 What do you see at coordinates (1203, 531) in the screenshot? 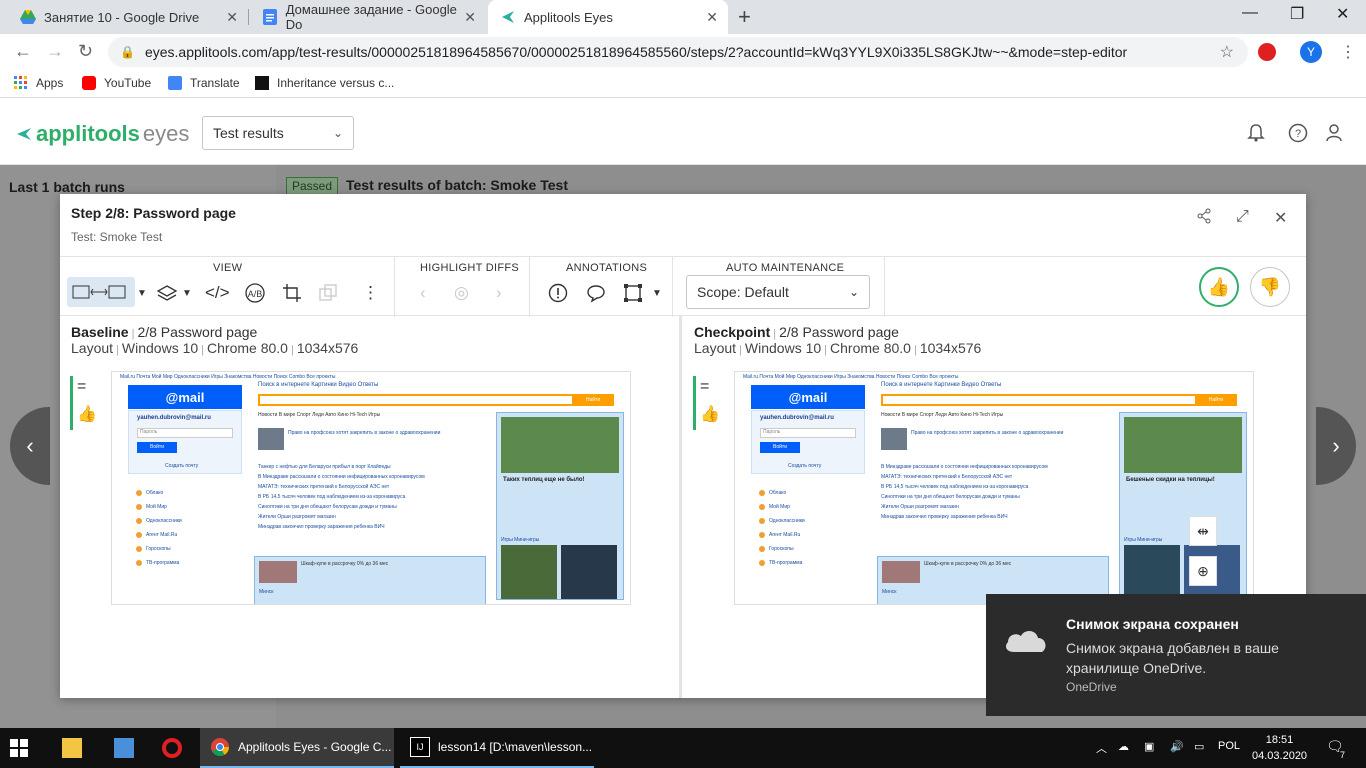
I see `fit-width-button: ⇹` at bounding box center [1203, 531].